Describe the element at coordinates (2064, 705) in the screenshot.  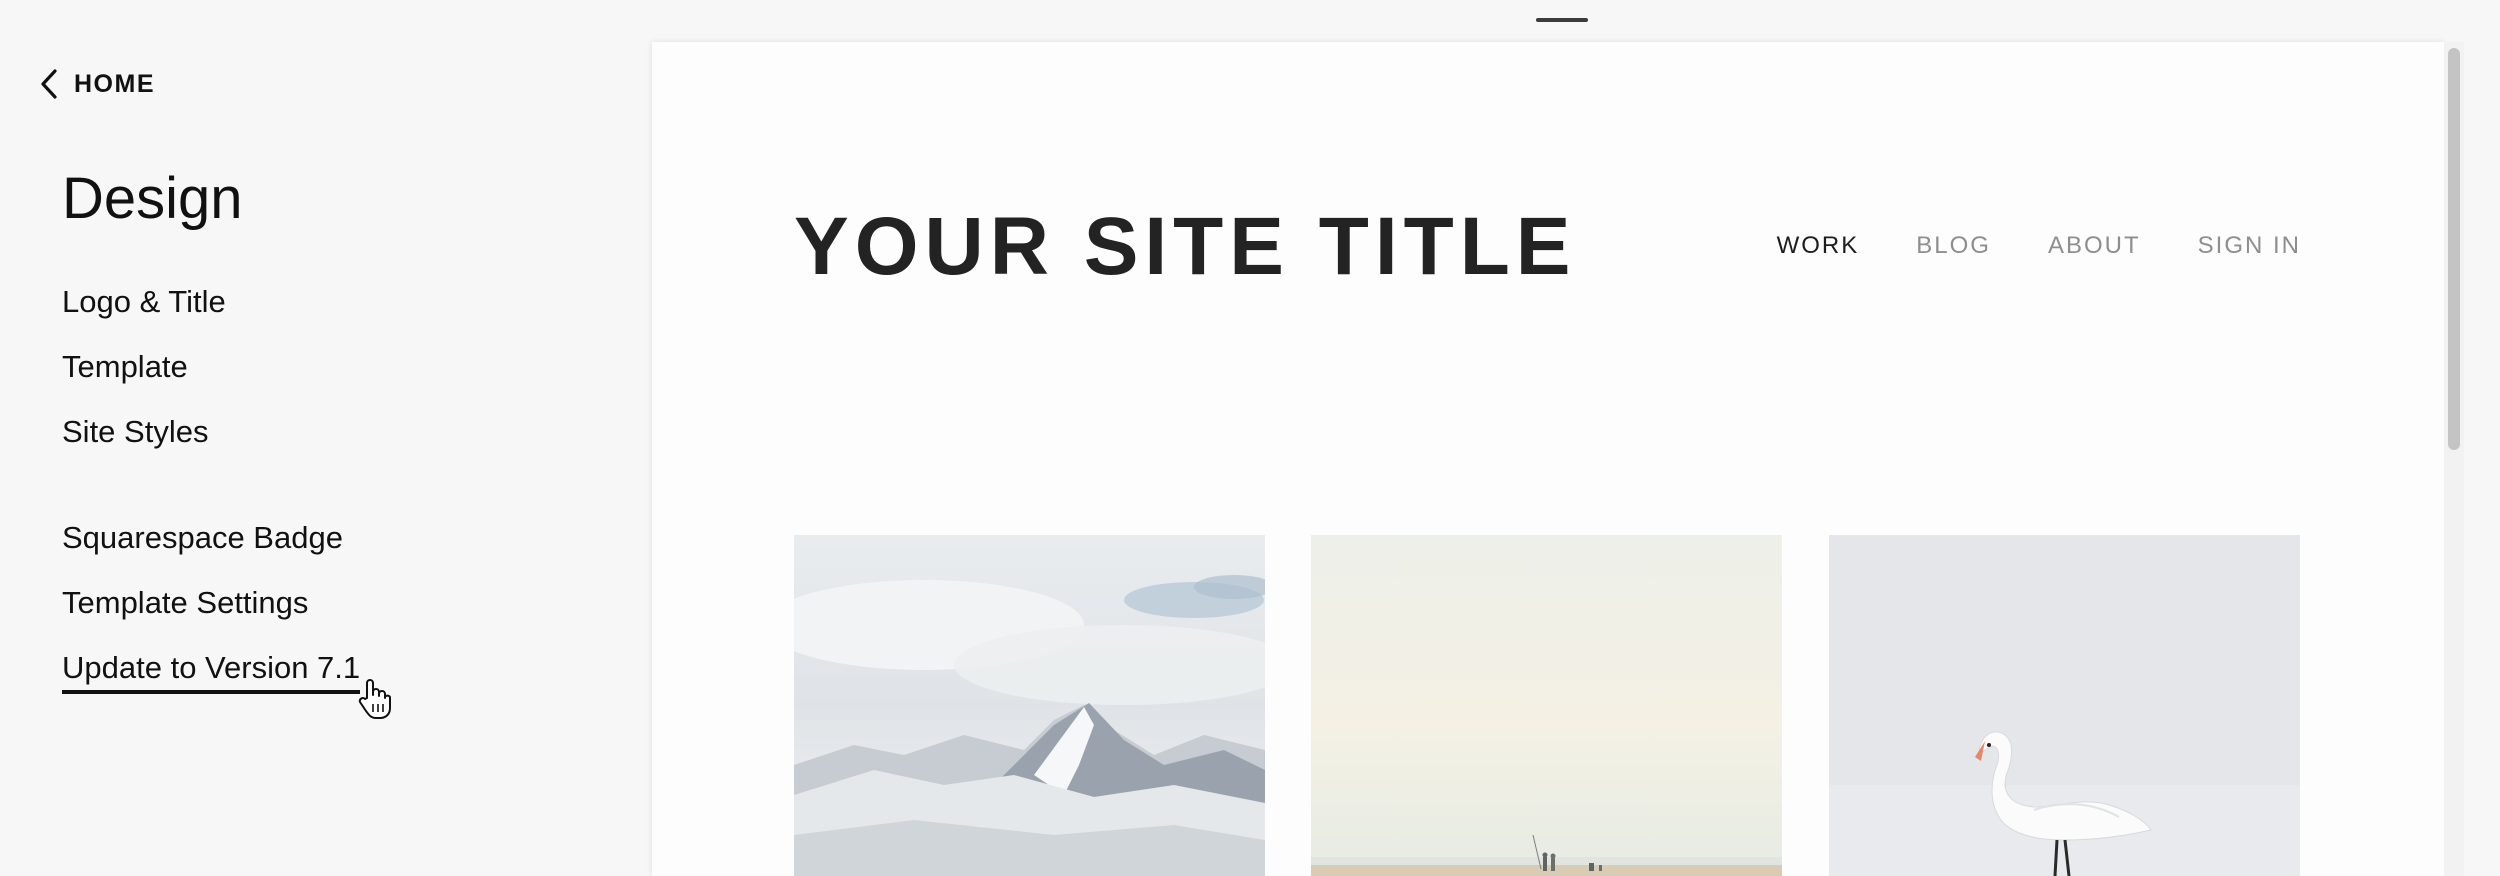
I see `gallery-image-swan` at that location.